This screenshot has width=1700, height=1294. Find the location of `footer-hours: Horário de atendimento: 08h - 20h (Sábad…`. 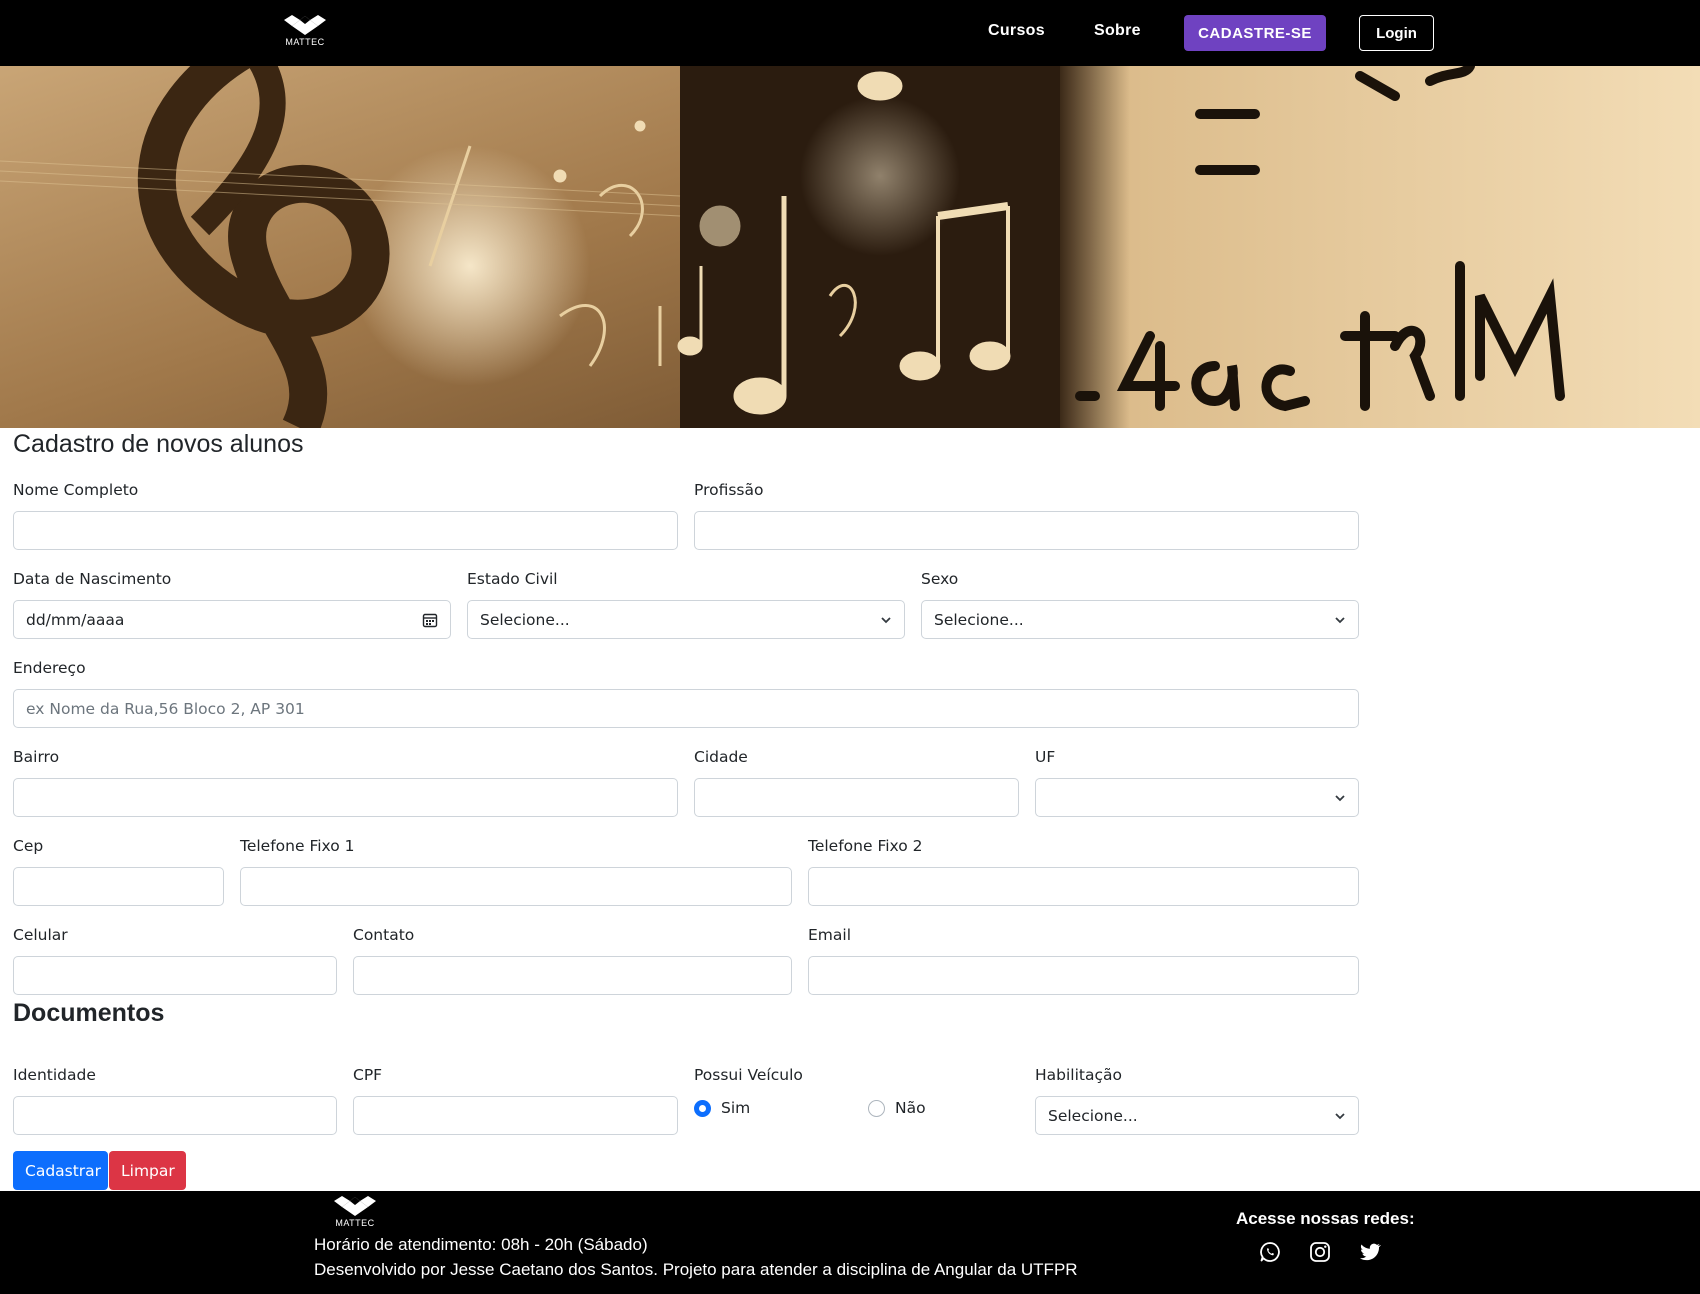

footer-hours: Horário de atendimento: 08h - 20h (Sábad… is located at coordinates (481, 1244).